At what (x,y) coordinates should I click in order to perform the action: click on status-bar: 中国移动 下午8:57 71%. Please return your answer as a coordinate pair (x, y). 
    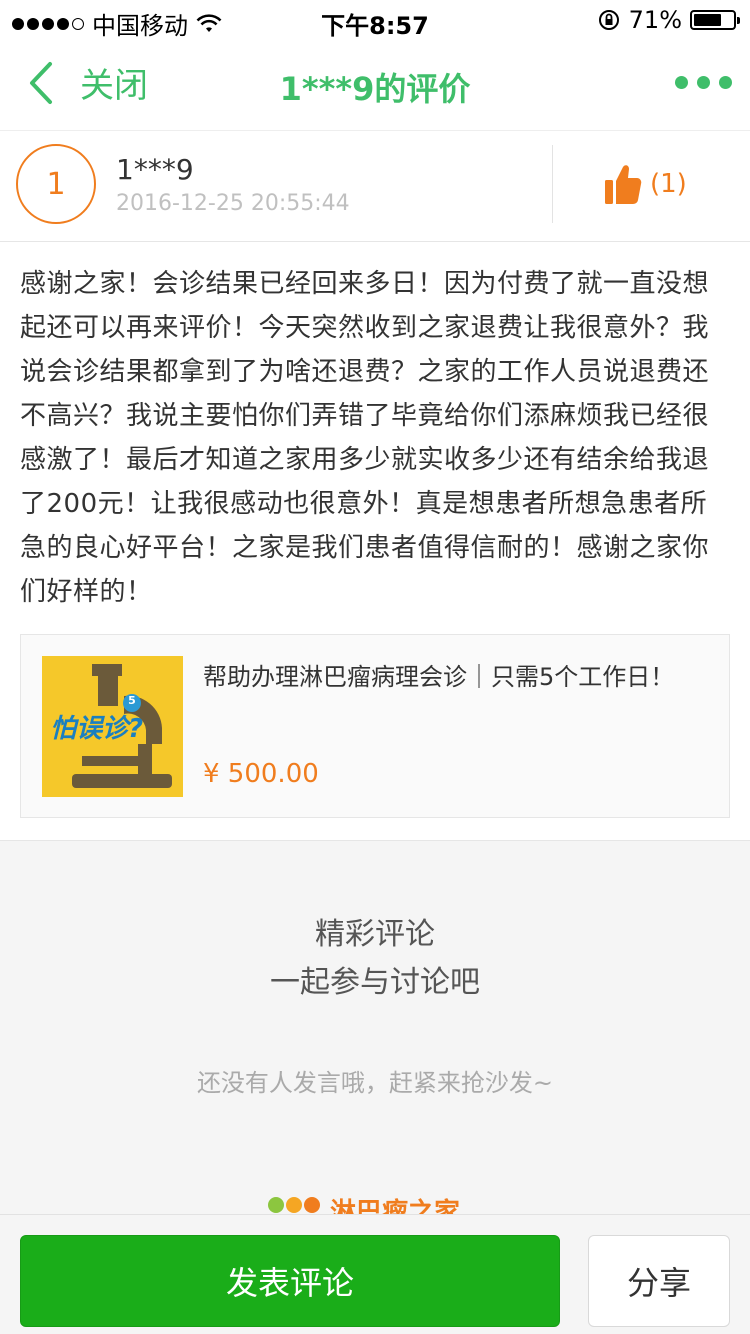
    Looking at the image, I should click on (375, 20).